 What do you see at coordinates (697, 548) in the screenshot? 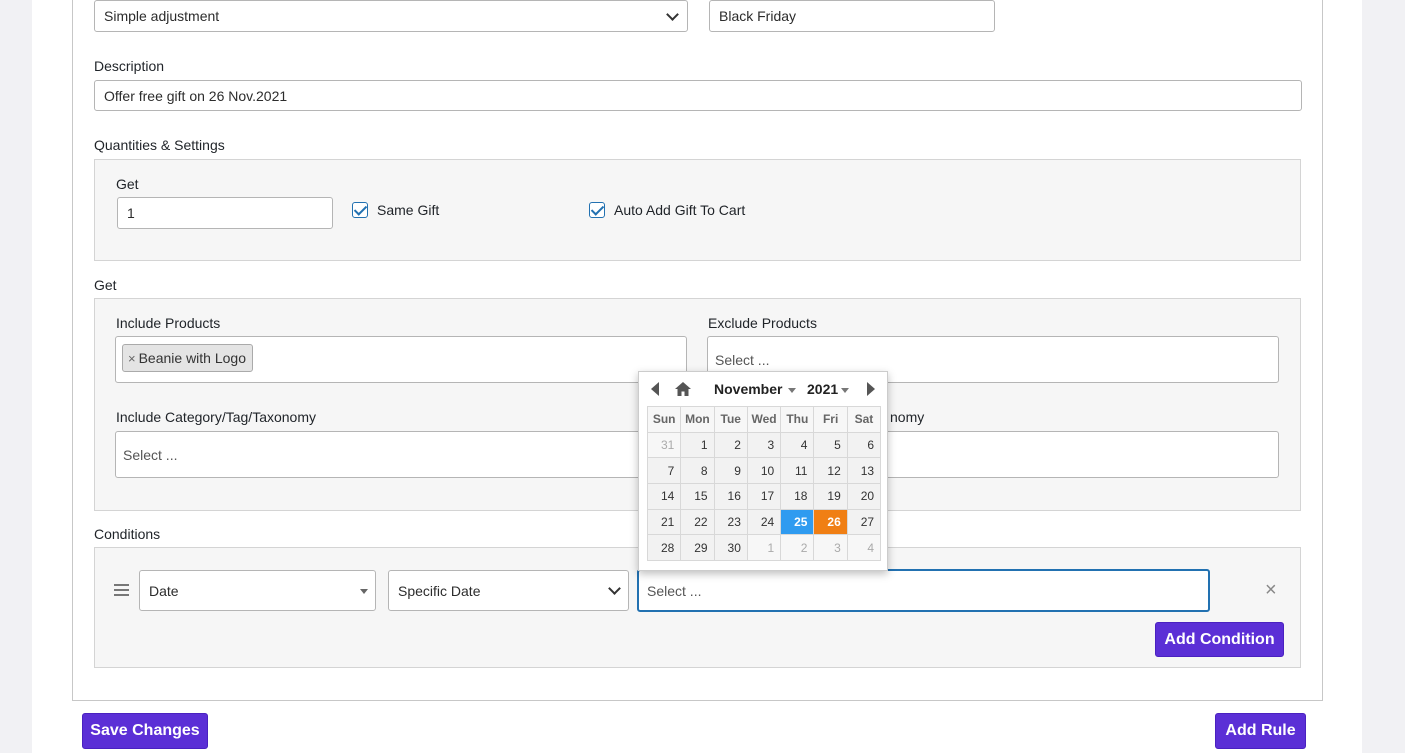
I see `calendar-day: 29` at bounding box center [697, 548].